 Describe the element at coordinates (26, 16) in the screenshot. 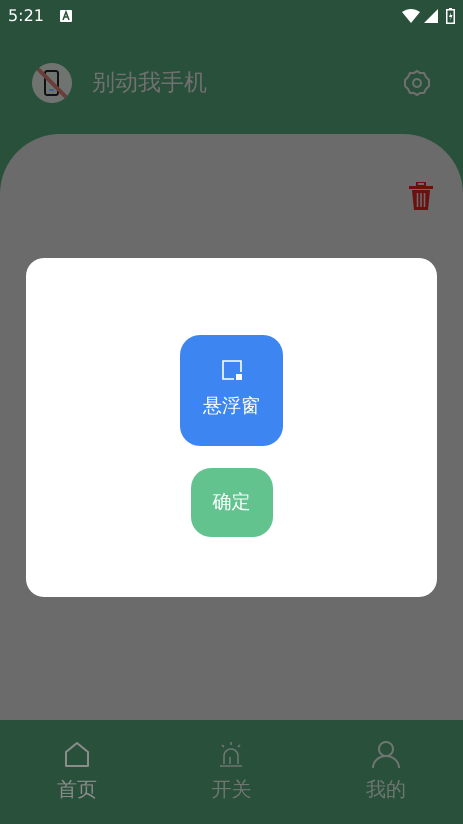

I see `status-time: 5:21` at that location.